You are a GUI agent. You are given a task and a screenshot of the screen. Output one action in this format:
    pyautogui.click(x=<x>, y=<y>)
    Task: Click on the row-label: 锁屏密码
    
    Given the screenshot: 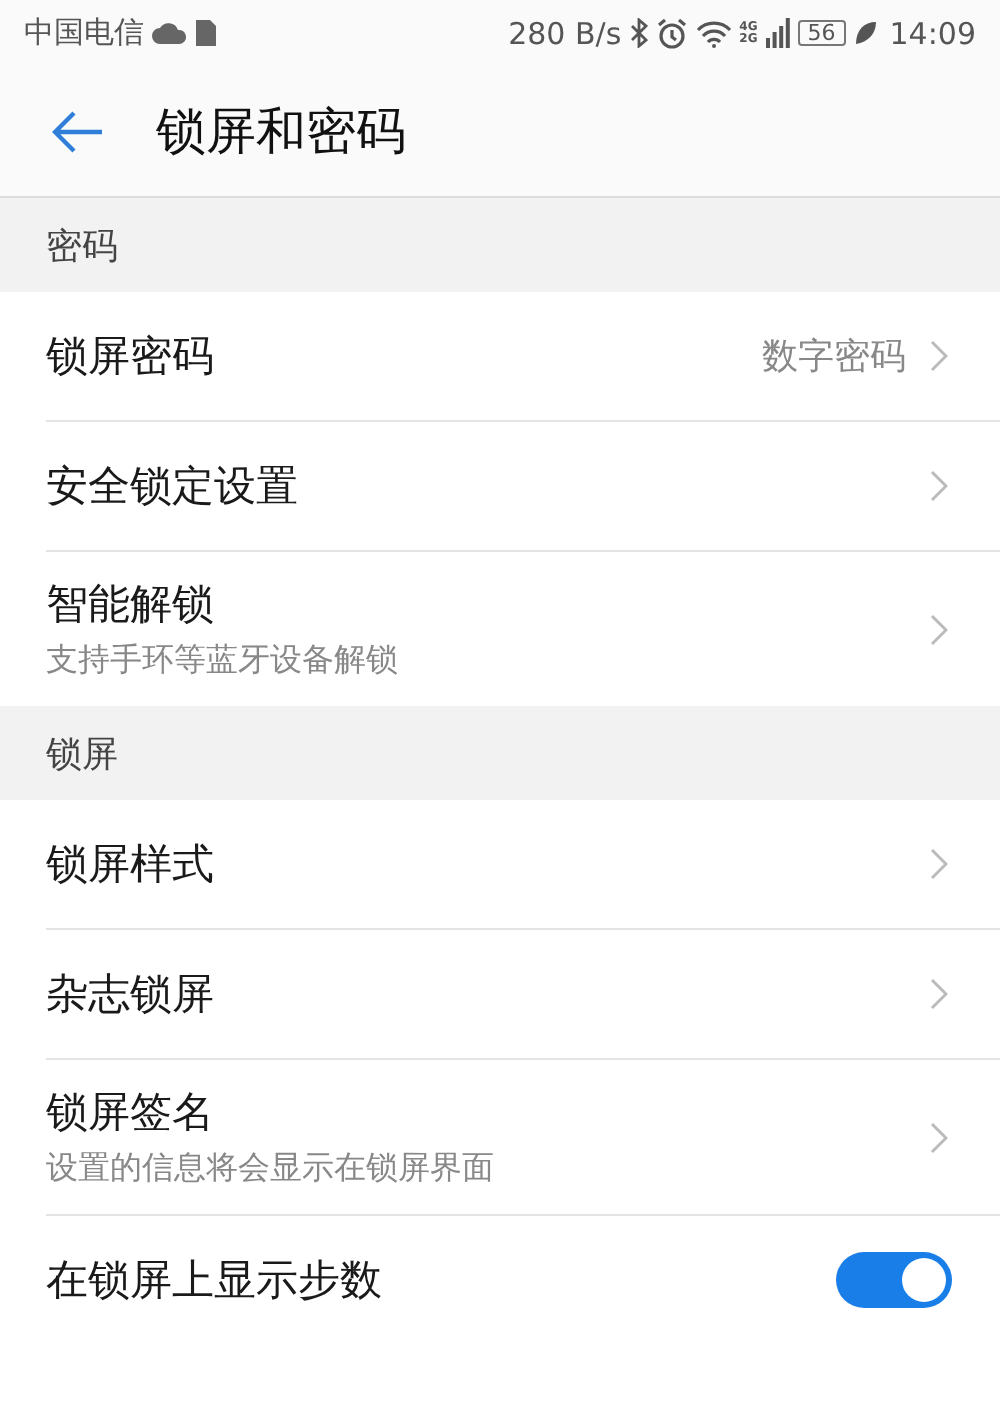 What is the action you would take?
    pyautogui.click(x=131, y=357)
    